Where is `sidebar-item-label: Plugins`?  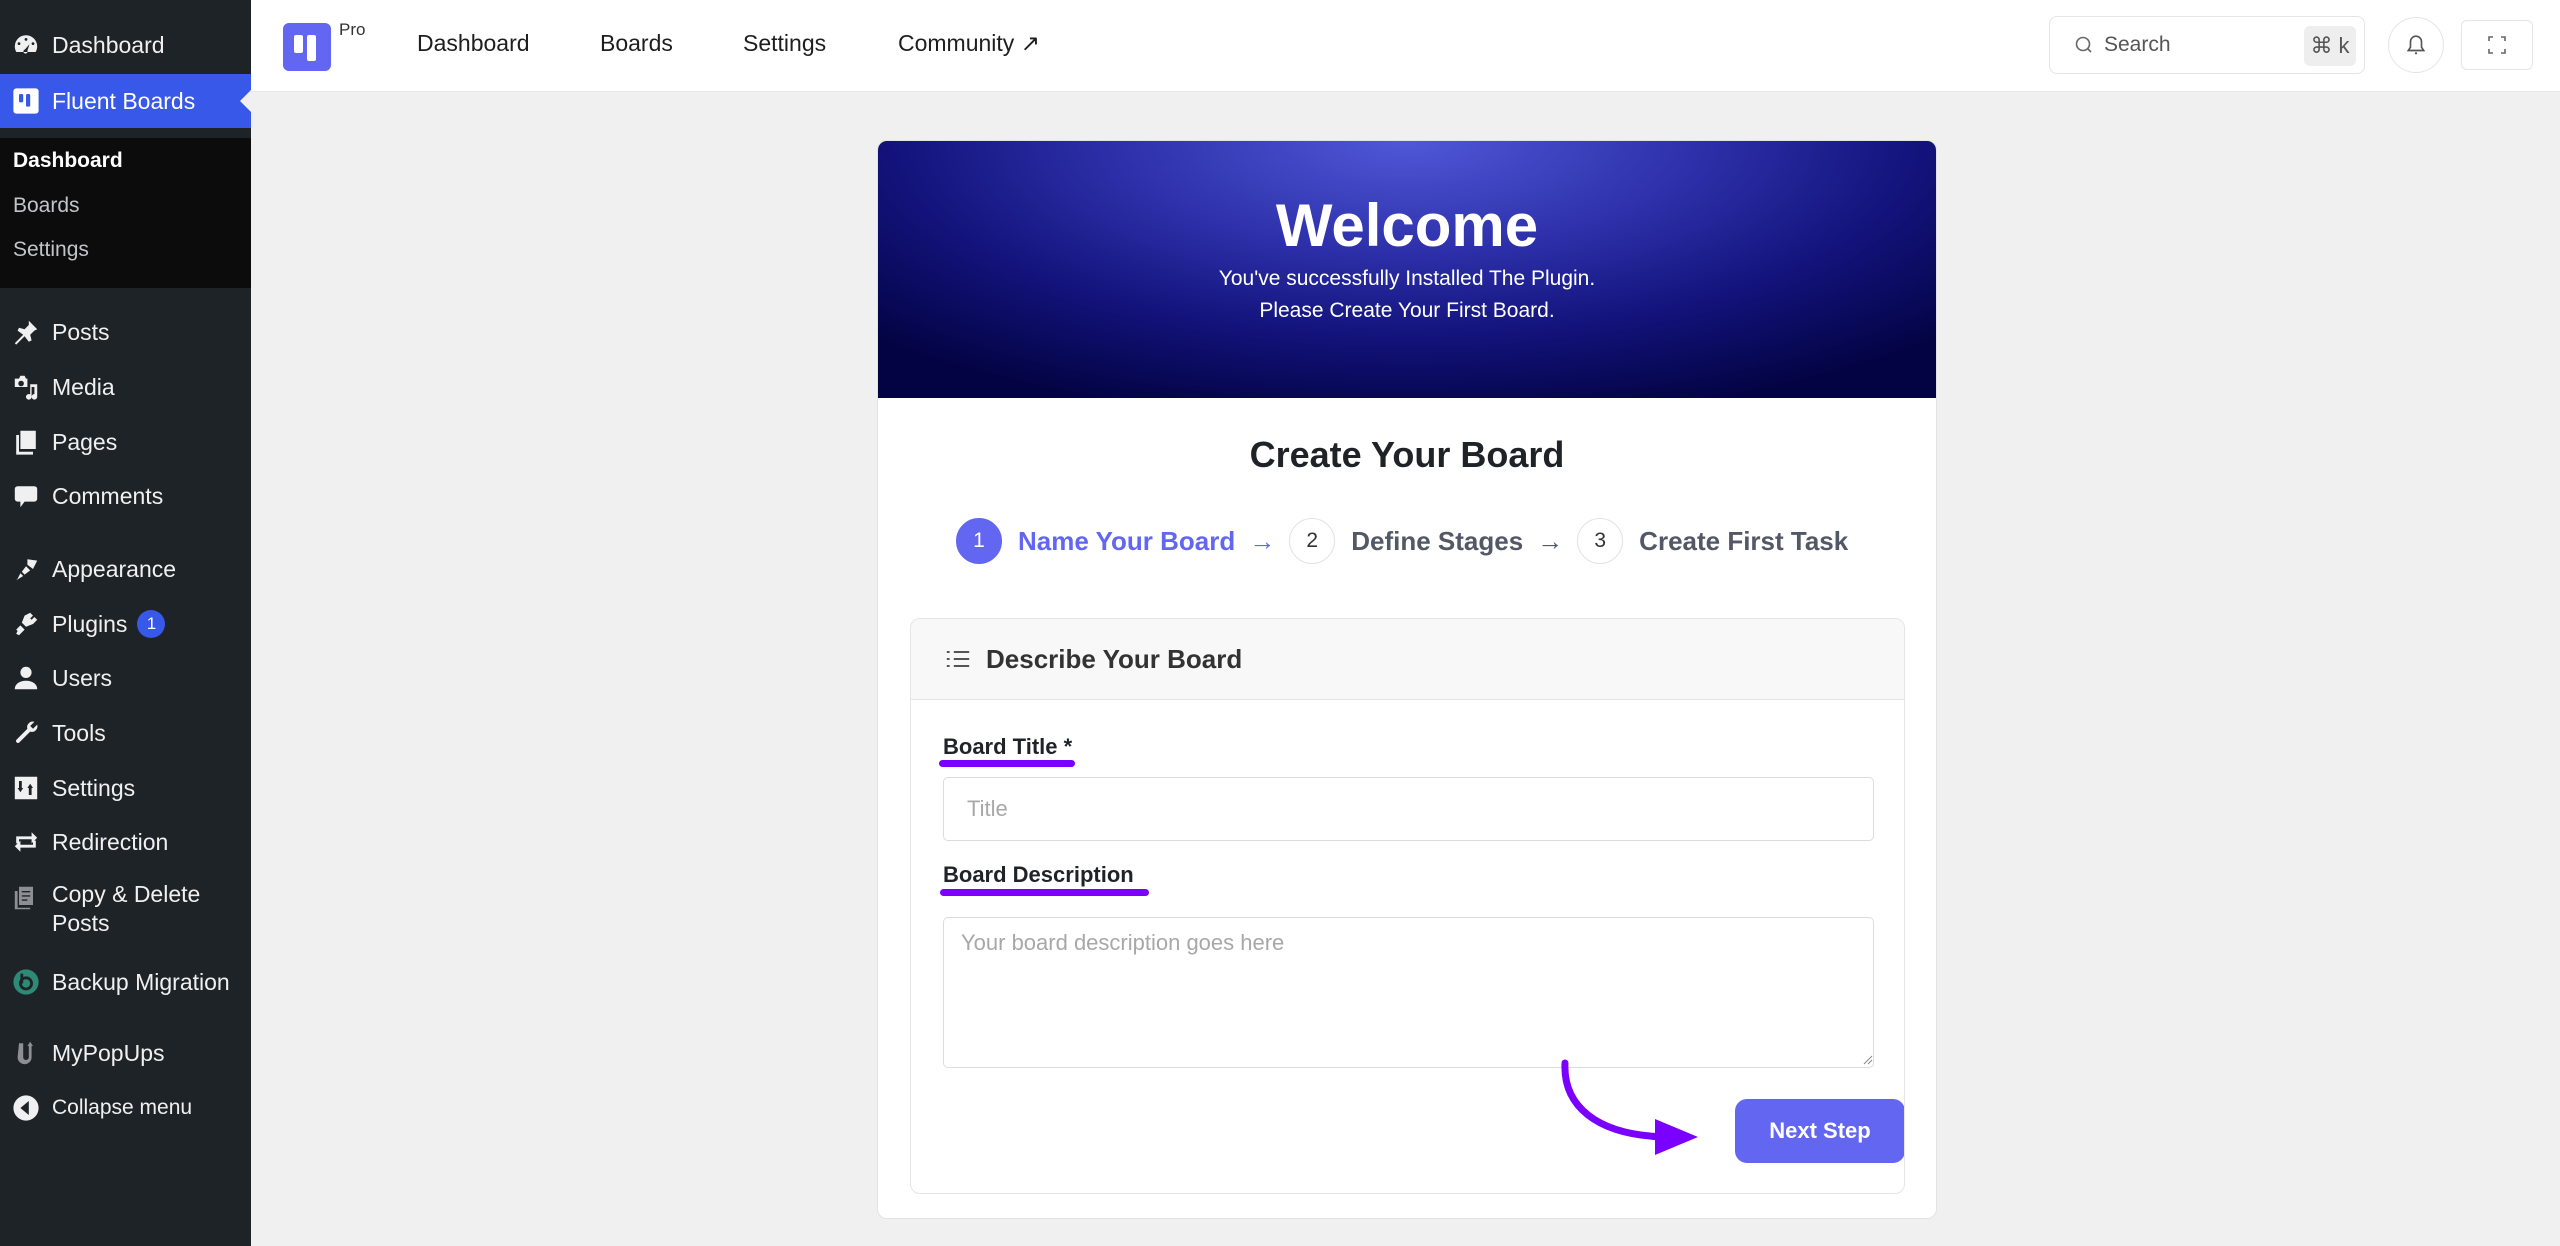
sidebar-item-label: Plugins is located at coordinates (90, 623).